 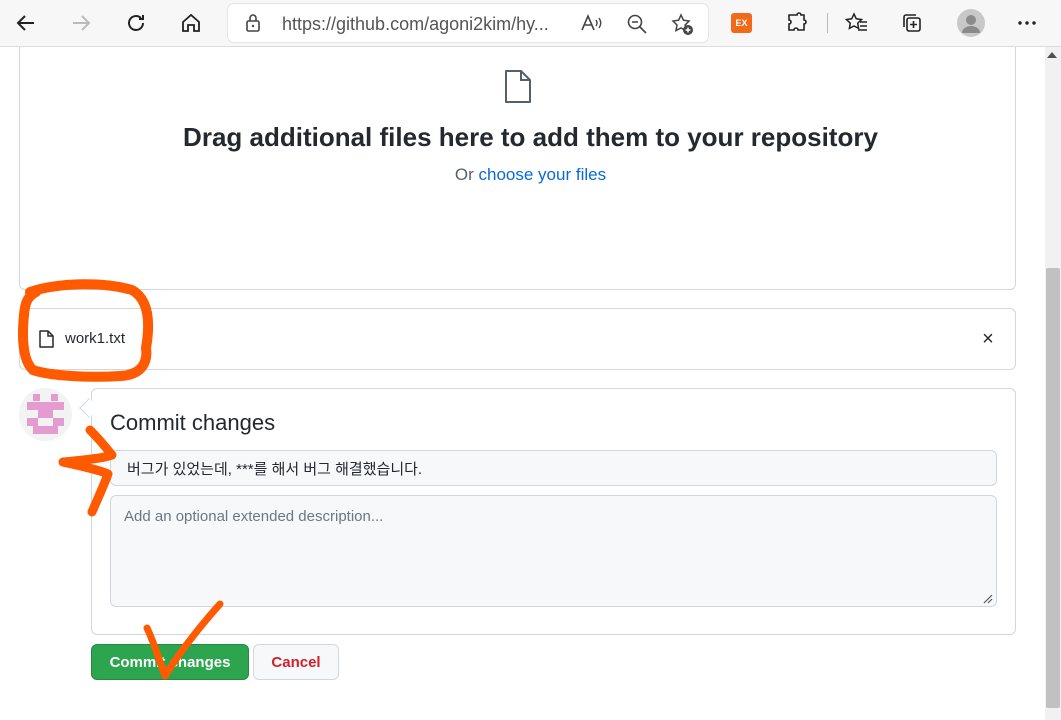 What do you see at coordinates (1053, 488) in the screenshot?
I see `scrollbar-thumb` at bounding box center [1053, 488].